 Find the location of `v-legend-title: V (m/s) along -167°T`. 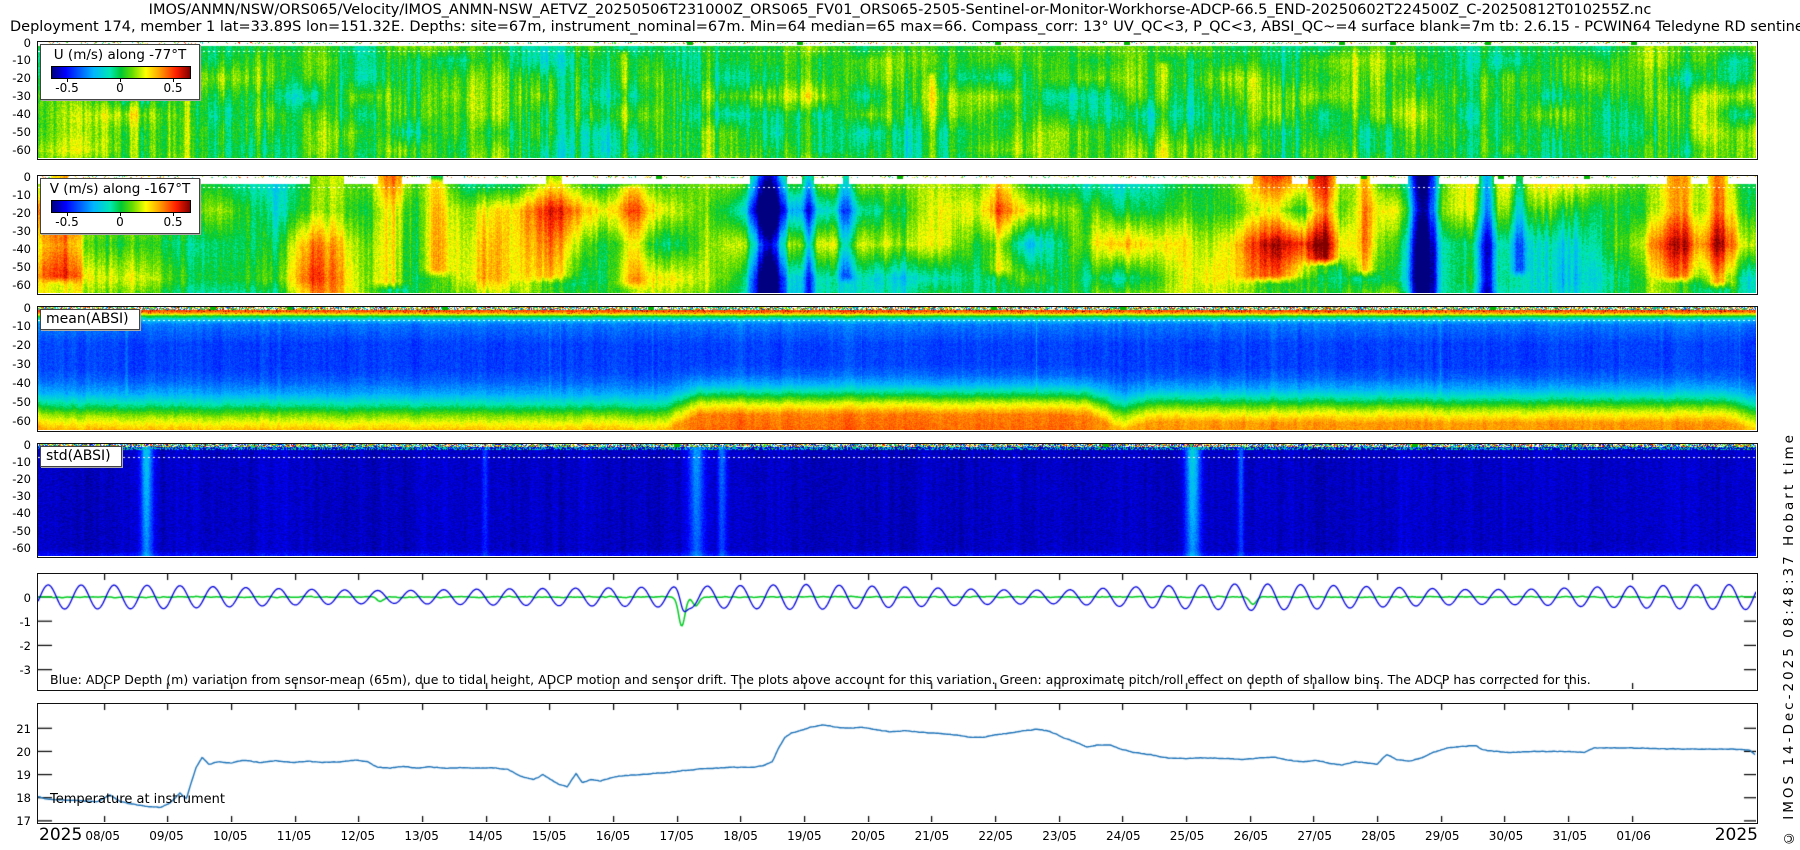

v-legend-title: V (m/s) along -167°T is located at coordinates (120, 189).